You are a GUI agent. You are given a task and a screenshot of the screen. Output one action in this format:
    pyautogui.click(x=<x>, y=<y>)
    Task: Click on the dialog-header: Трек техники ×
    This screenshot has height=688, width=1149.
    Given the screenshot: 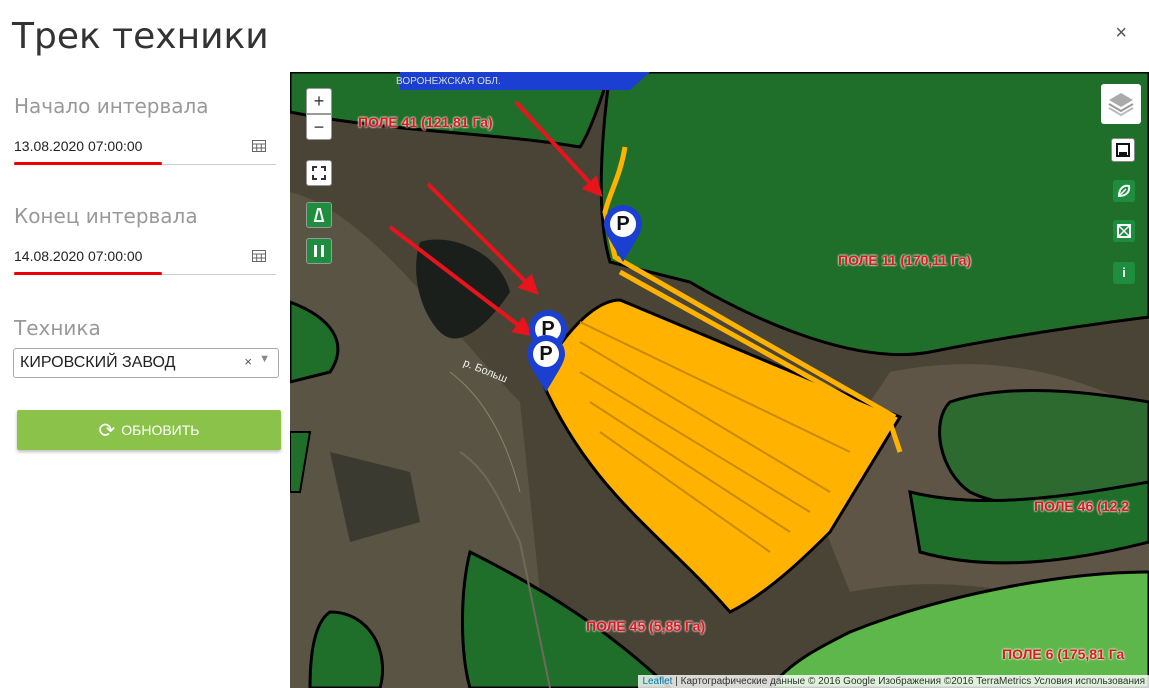 What is the action you would take?
    pyautogui.click(x=574, y=36)
    